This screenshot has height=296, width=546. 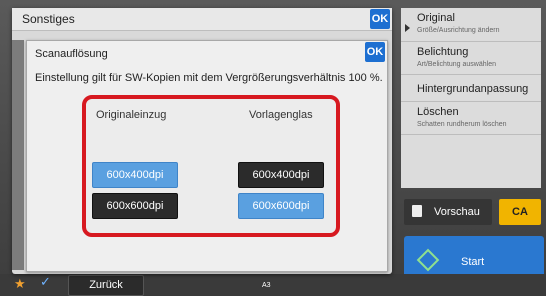 I want to click on preview-label: Vorschau, so click(x=457, y=212).